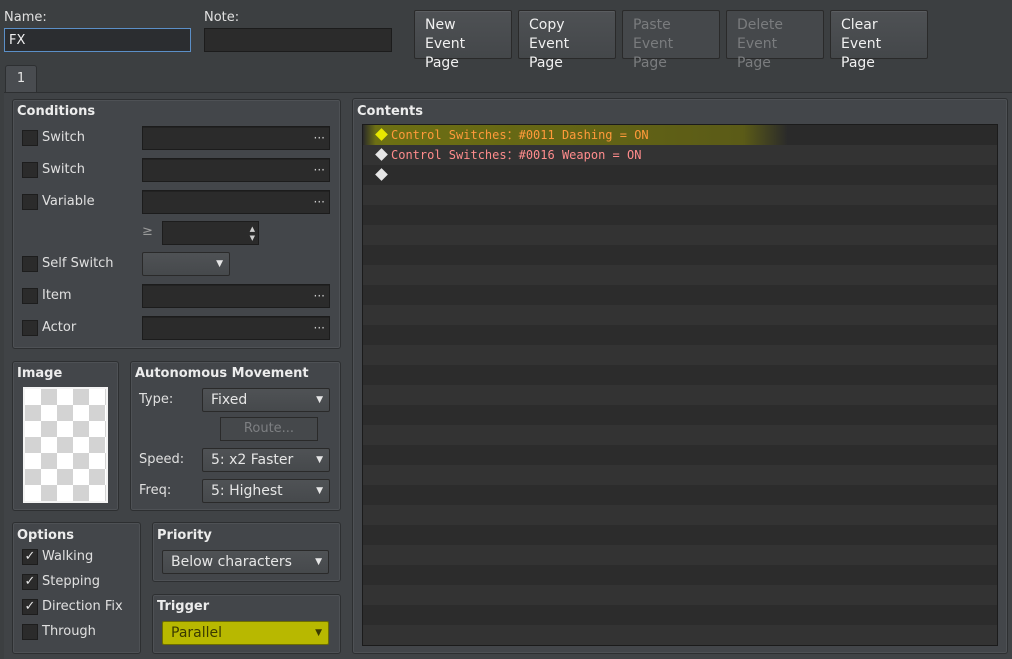 This screenshot has width=1012, height=659. I want to click on walking-checkbox: ✓, so click(30, 557).